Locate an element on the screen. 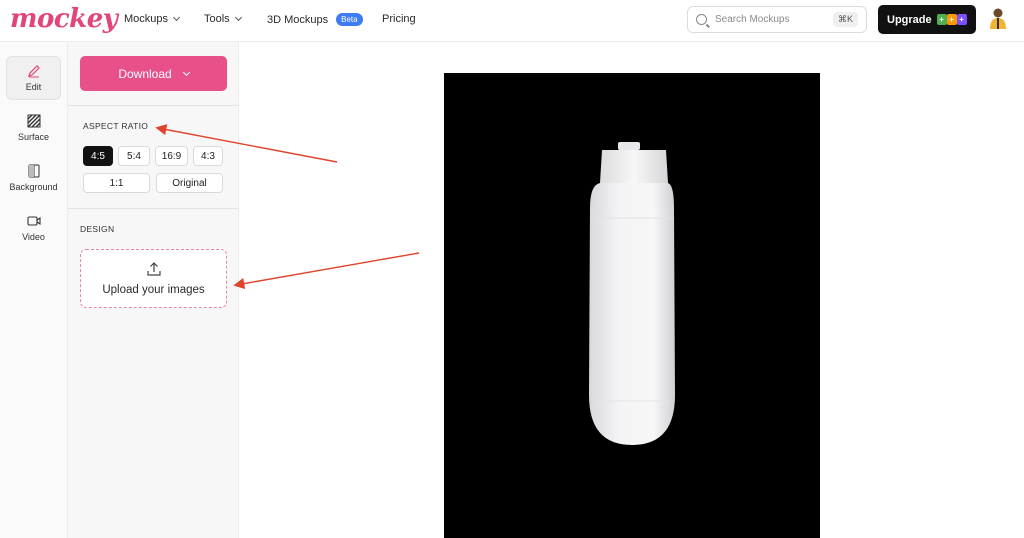  annotation-arrows is located at coordinates (287, 207).